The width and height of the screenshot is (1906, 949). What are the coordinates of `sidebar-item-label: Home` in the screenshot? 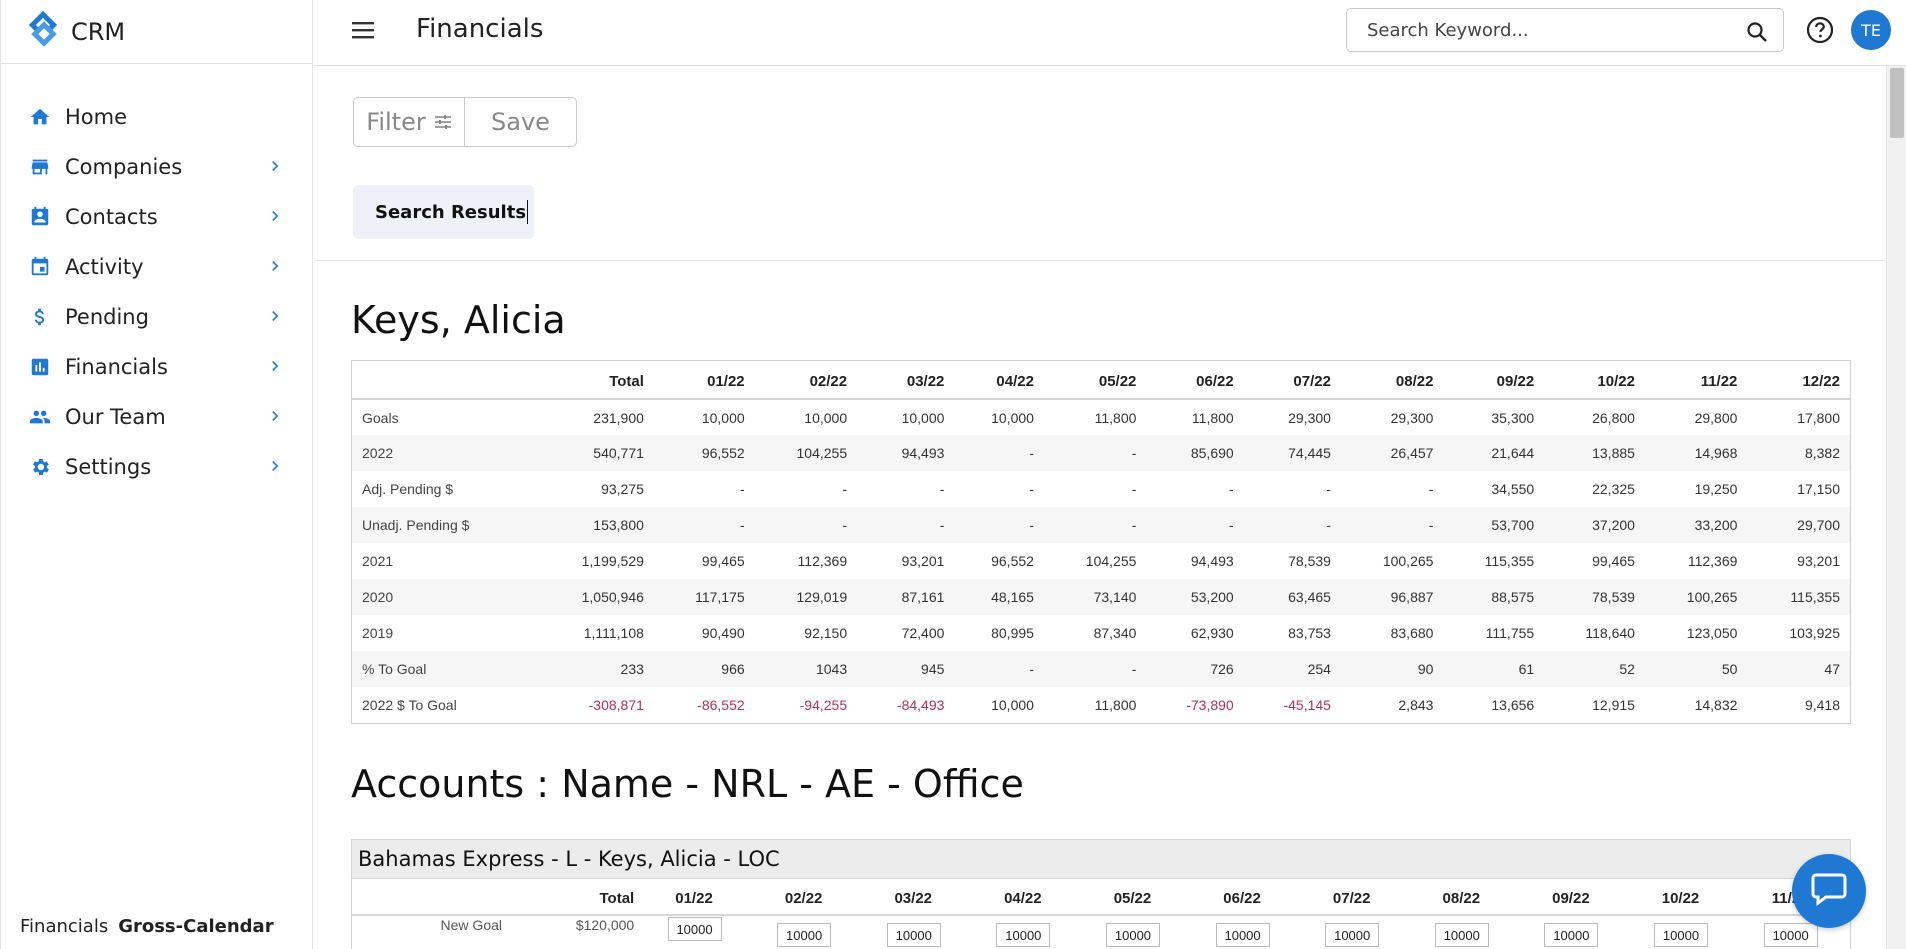 It's located at (96, 117).